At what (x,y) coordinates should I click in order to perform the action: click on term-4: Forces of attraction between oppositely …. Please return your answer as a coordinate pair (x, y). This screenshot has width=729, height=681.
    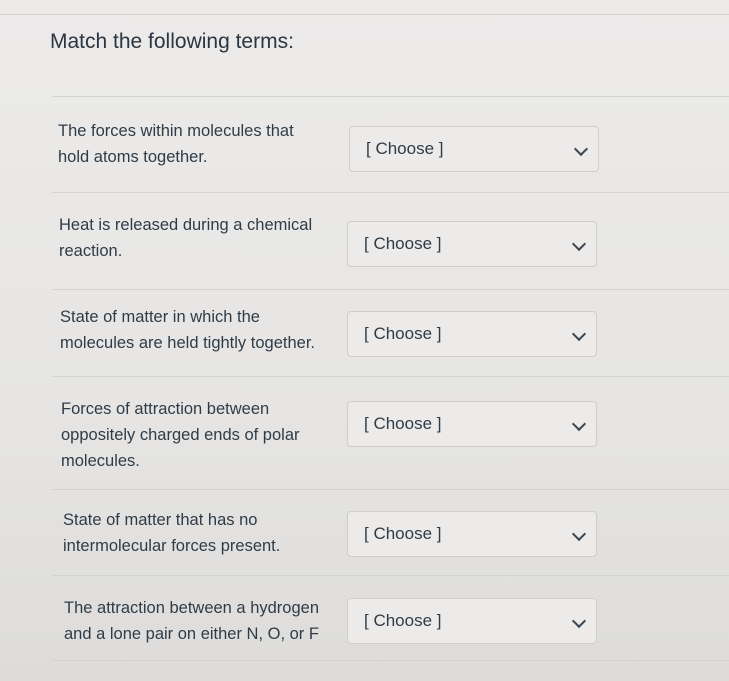
    Looking at the image, I should click on (180, 435).